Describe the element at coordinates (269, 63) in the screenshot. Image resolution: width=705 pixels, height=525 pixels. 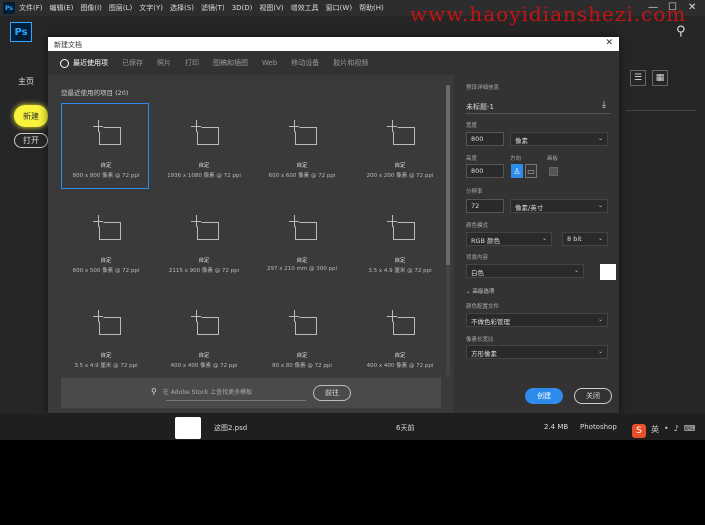
I see `tab-web: Web` at that location.